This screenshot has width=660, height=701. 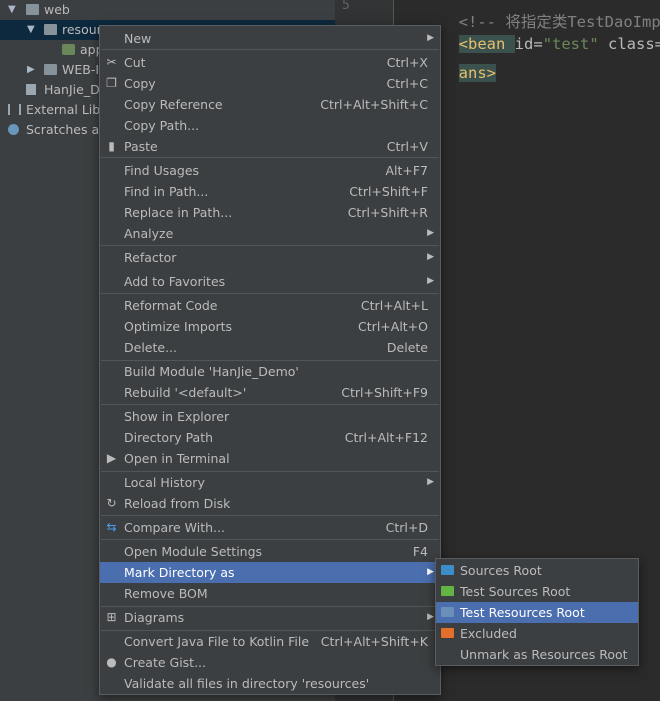 What do you see at coordinates (50, 29) in the screenshot?
I see `resources-folder-icon` at bounding box center [50, 29].